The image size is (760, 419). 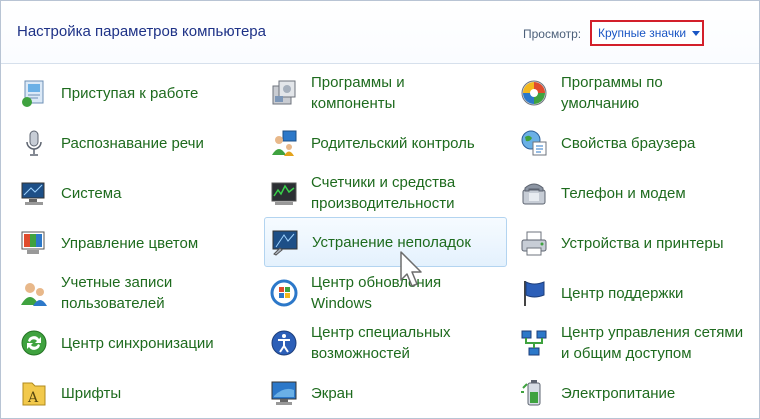 I want to click on item-label: Учетные записи пользователей, so click(x=117, y=293).